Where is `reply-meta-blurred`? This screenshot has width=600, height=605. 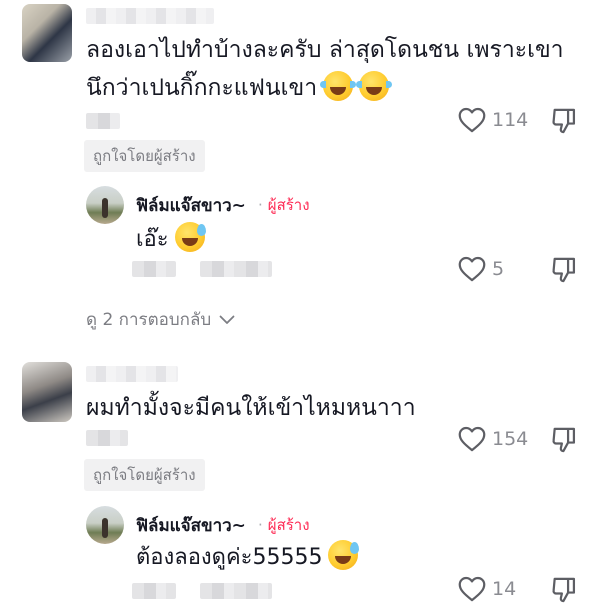
reply-meta-blurred is located at coordinates (154, 591).